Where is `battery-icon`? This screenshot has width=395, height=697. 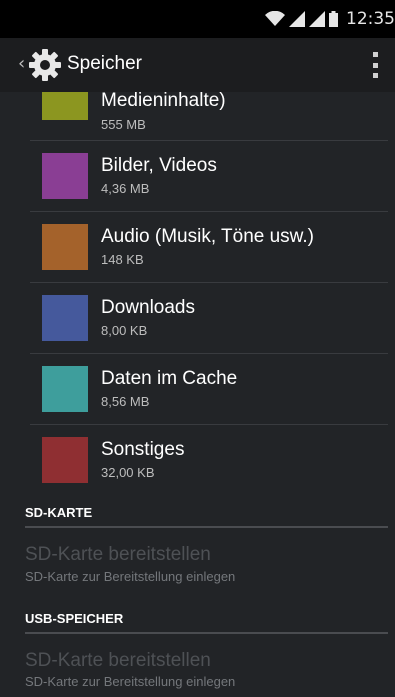
battery-icon is located at coordinates (333, 19).